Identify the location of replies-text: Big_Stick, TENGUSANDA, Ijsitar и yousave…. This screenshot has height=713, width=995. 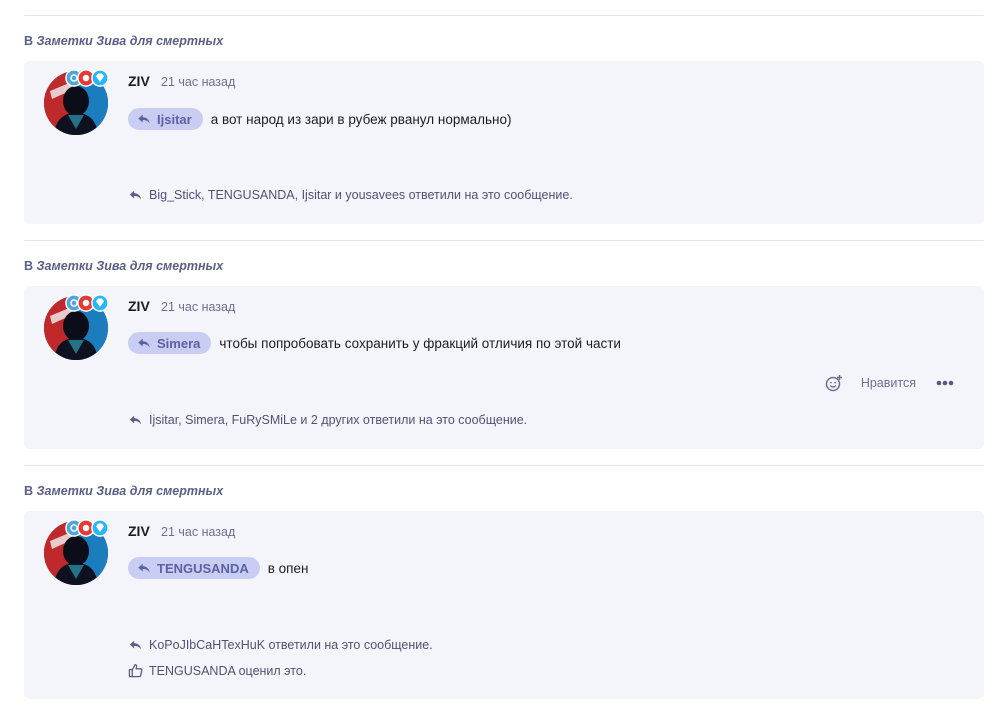
(361, 195).